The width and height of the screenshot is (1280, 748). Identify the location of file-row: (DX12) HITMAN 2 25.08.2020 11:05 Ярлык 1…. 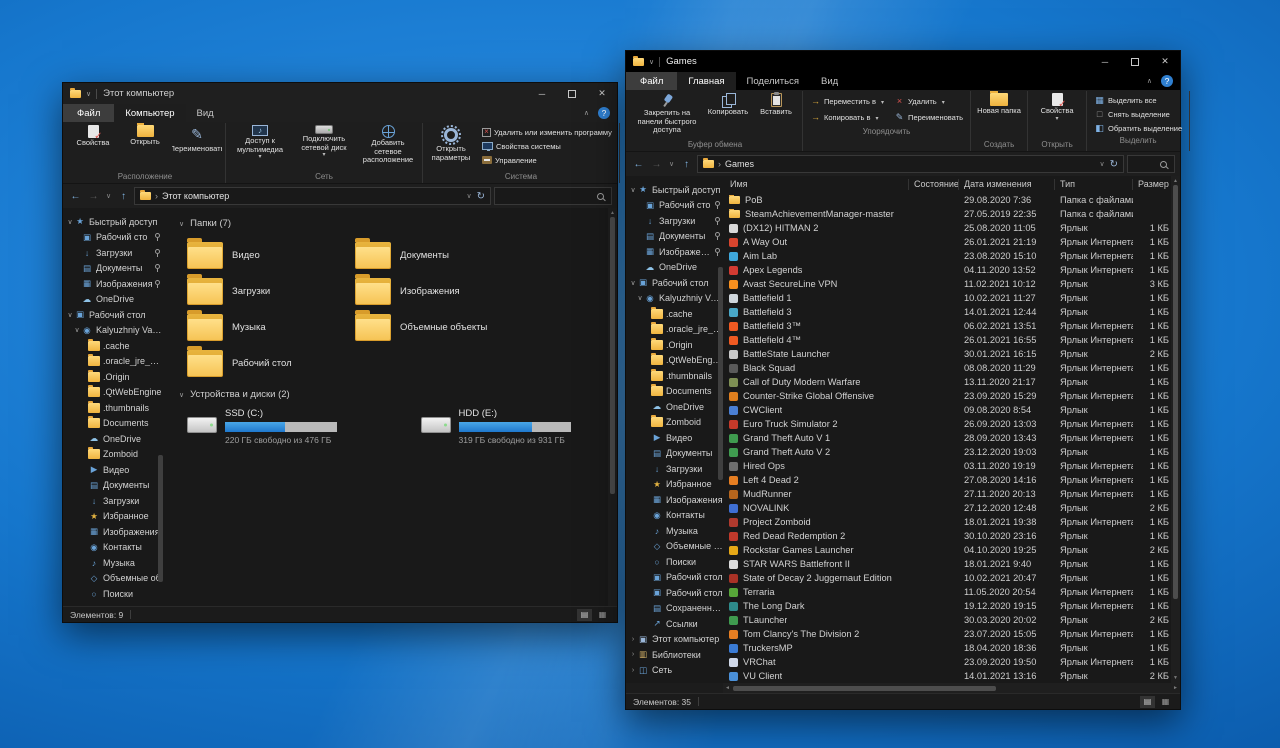
(948, 228).